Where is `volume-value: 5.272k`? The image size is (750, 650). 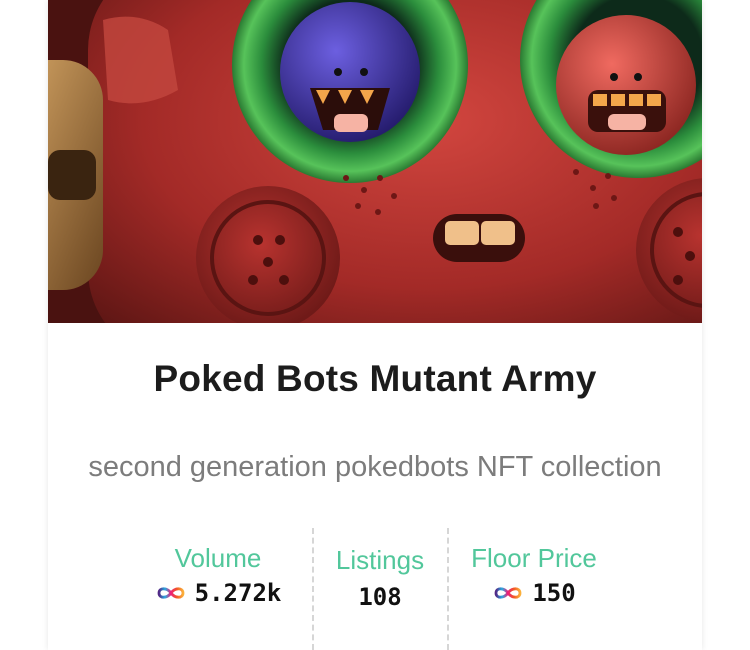 volume-value: 5.272k is located at coordinates (238, 593).